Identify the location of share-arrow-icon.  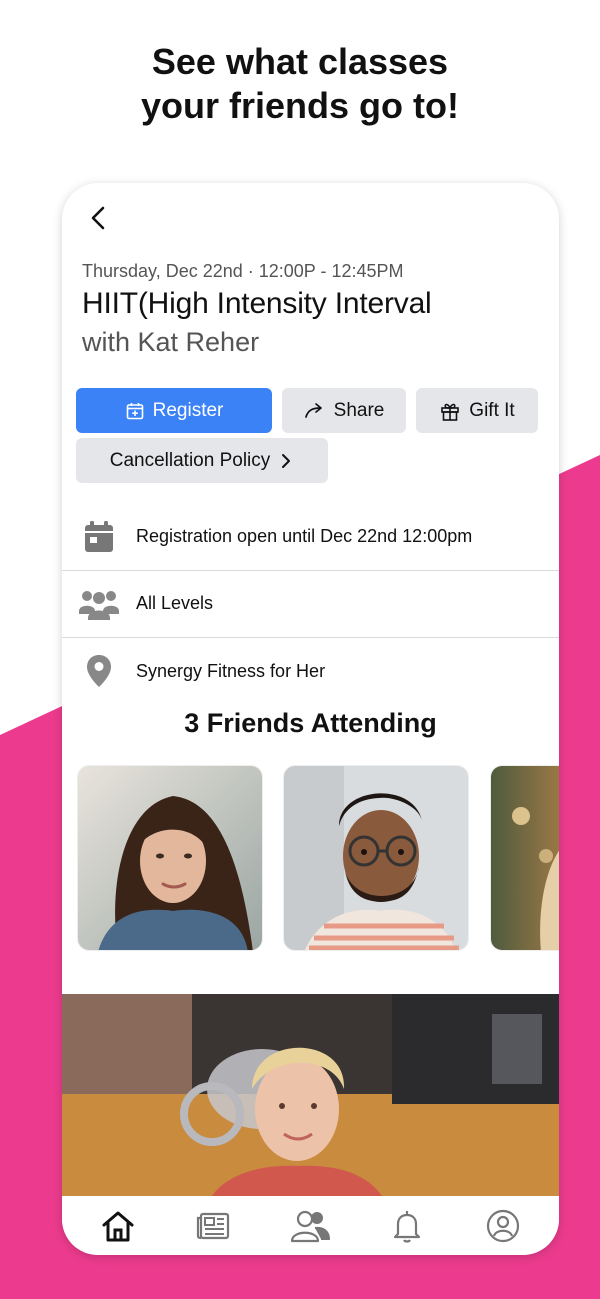
(313, 410).